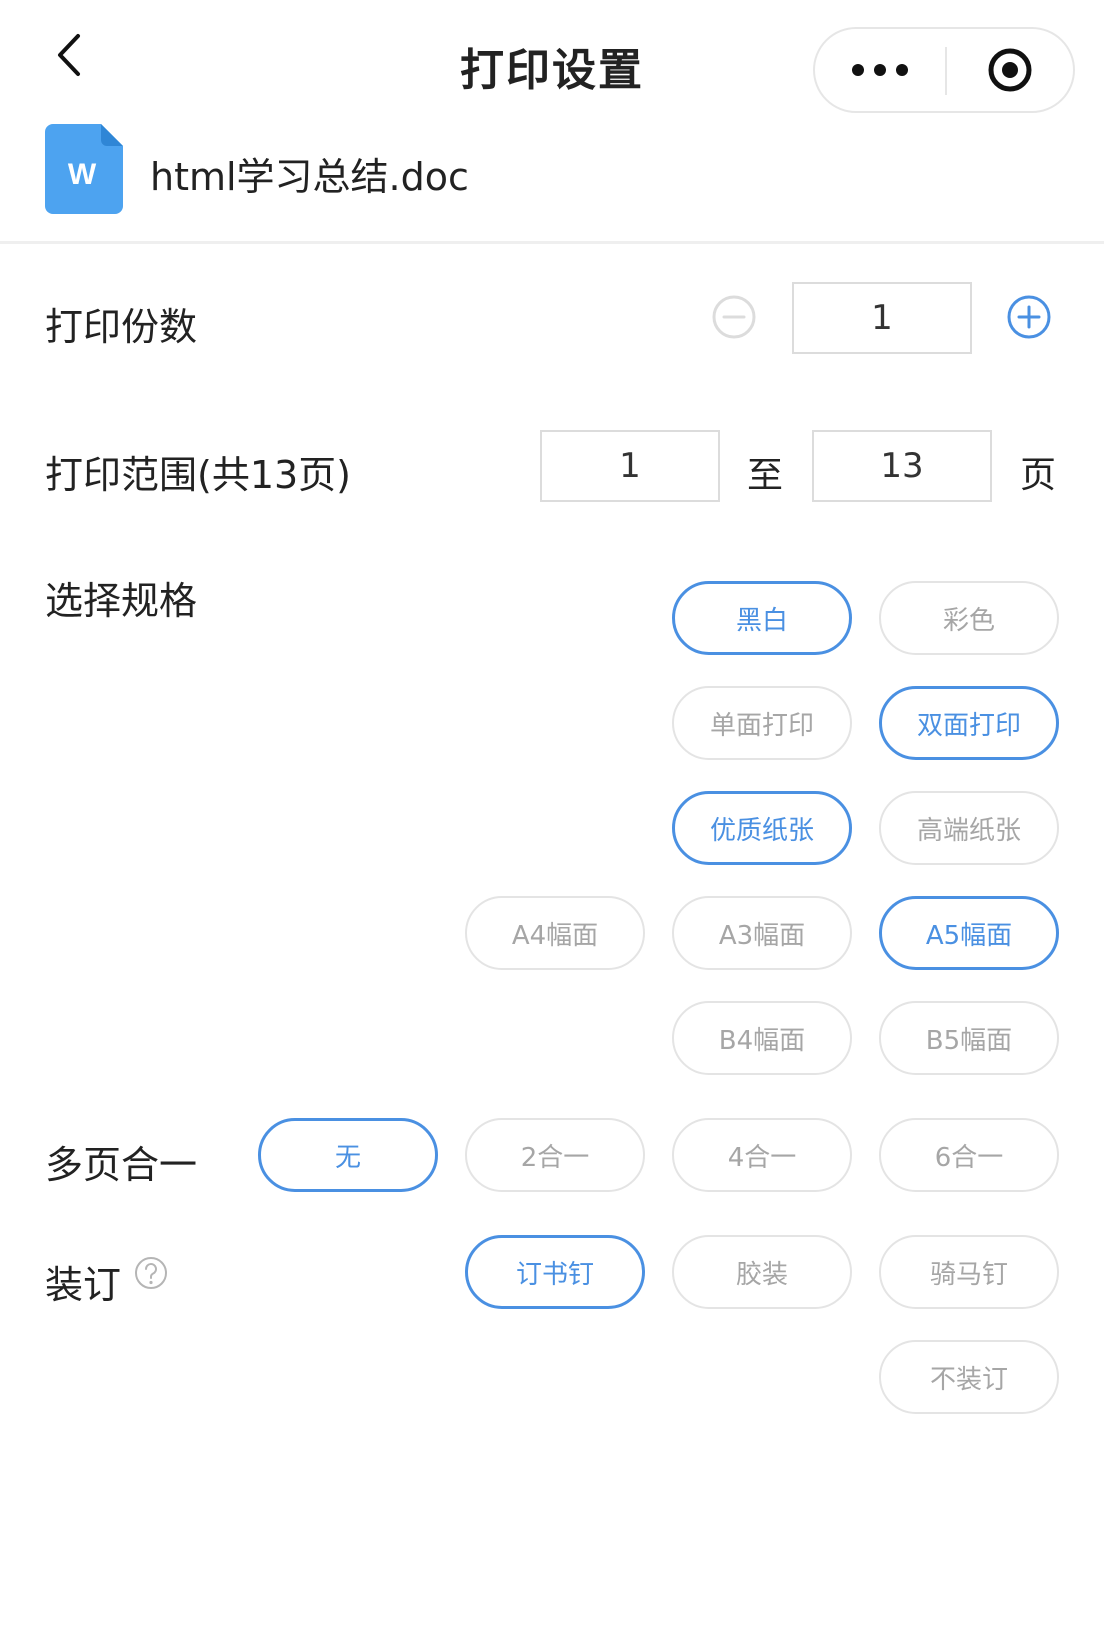  I want to click on target-close-icon, so click(1010, 70).